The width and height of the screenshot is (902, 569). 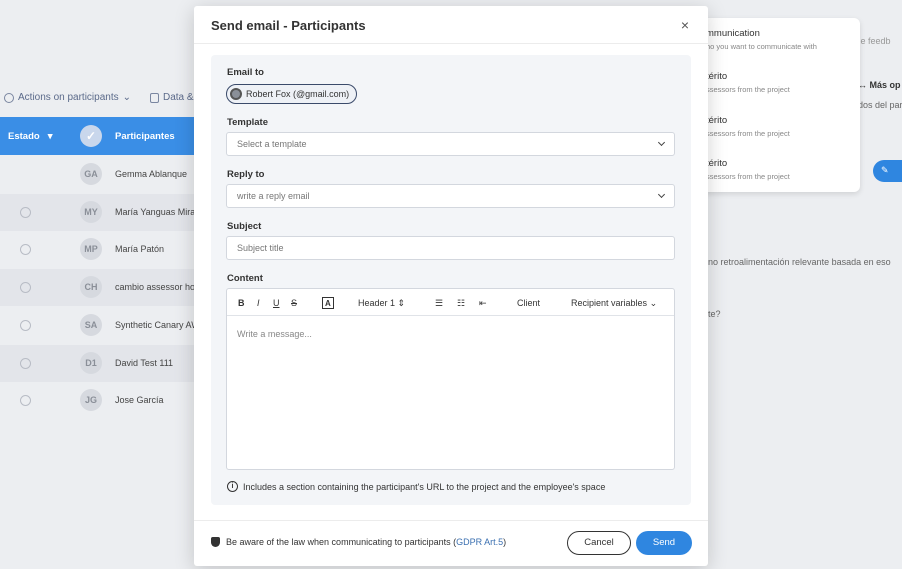 What do you see at coordinates (599, 543) in the screenshot?
I see `cancel-button: Cancel` at bounding box center [599, 543].